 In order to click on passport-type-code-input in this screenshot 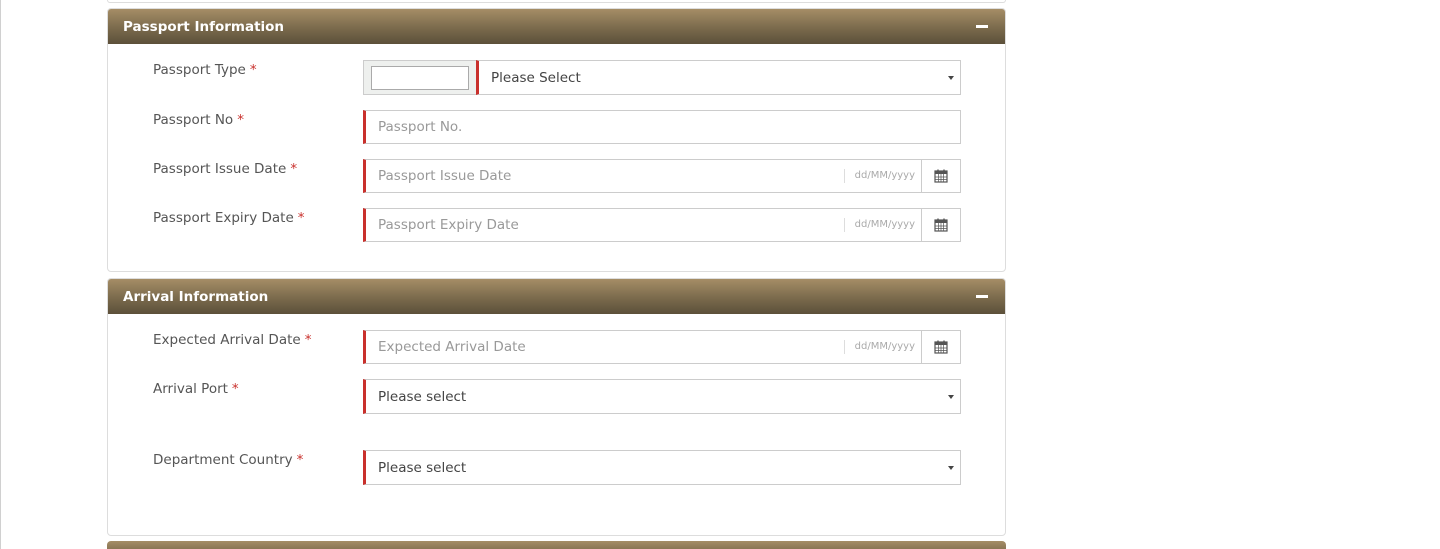, I will do `click(420, 77)`.